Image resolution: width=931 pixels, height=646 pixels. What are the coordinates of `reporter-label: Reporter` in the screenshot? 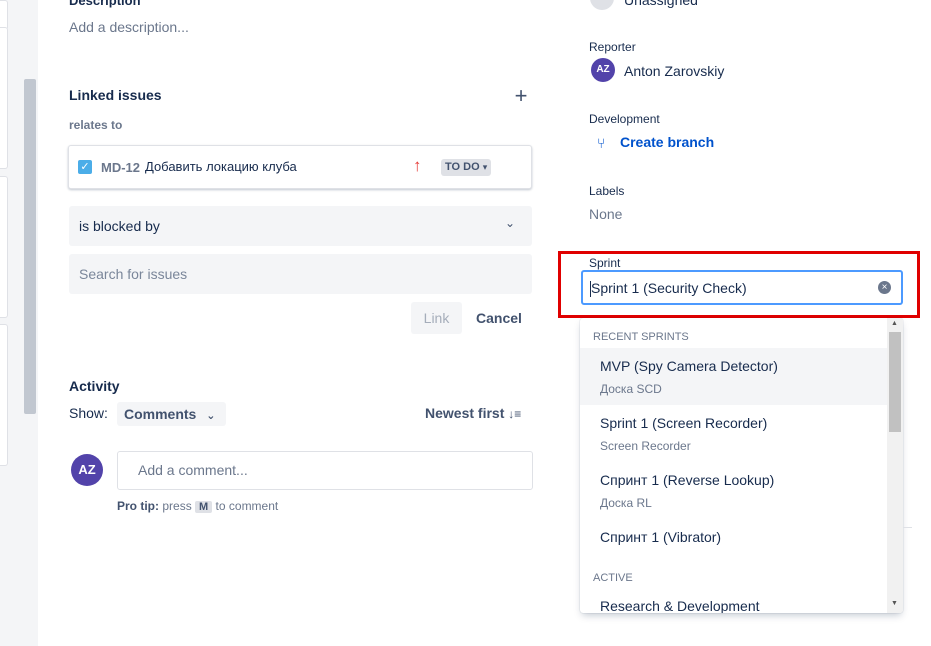 It's located at (612, 47).